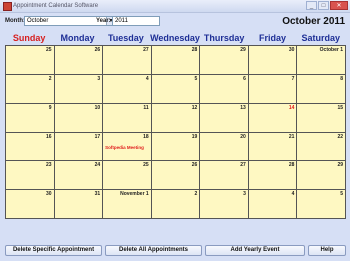 This screenshot has width=350, height=261. I want to click on calendar-day-cell: 10, so click(79, 118).